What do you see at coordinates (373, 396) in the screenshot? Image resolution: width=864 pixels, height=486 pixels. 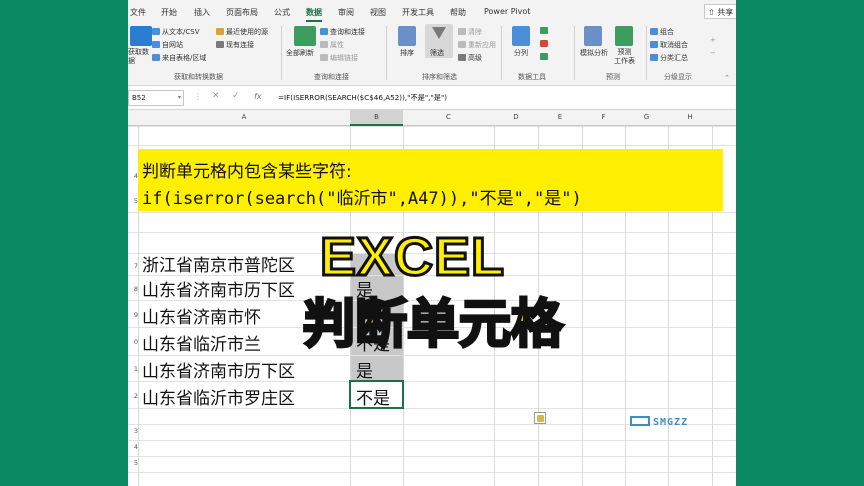 I see `cell-b-result: 不是` at bounding box center [373, 396].